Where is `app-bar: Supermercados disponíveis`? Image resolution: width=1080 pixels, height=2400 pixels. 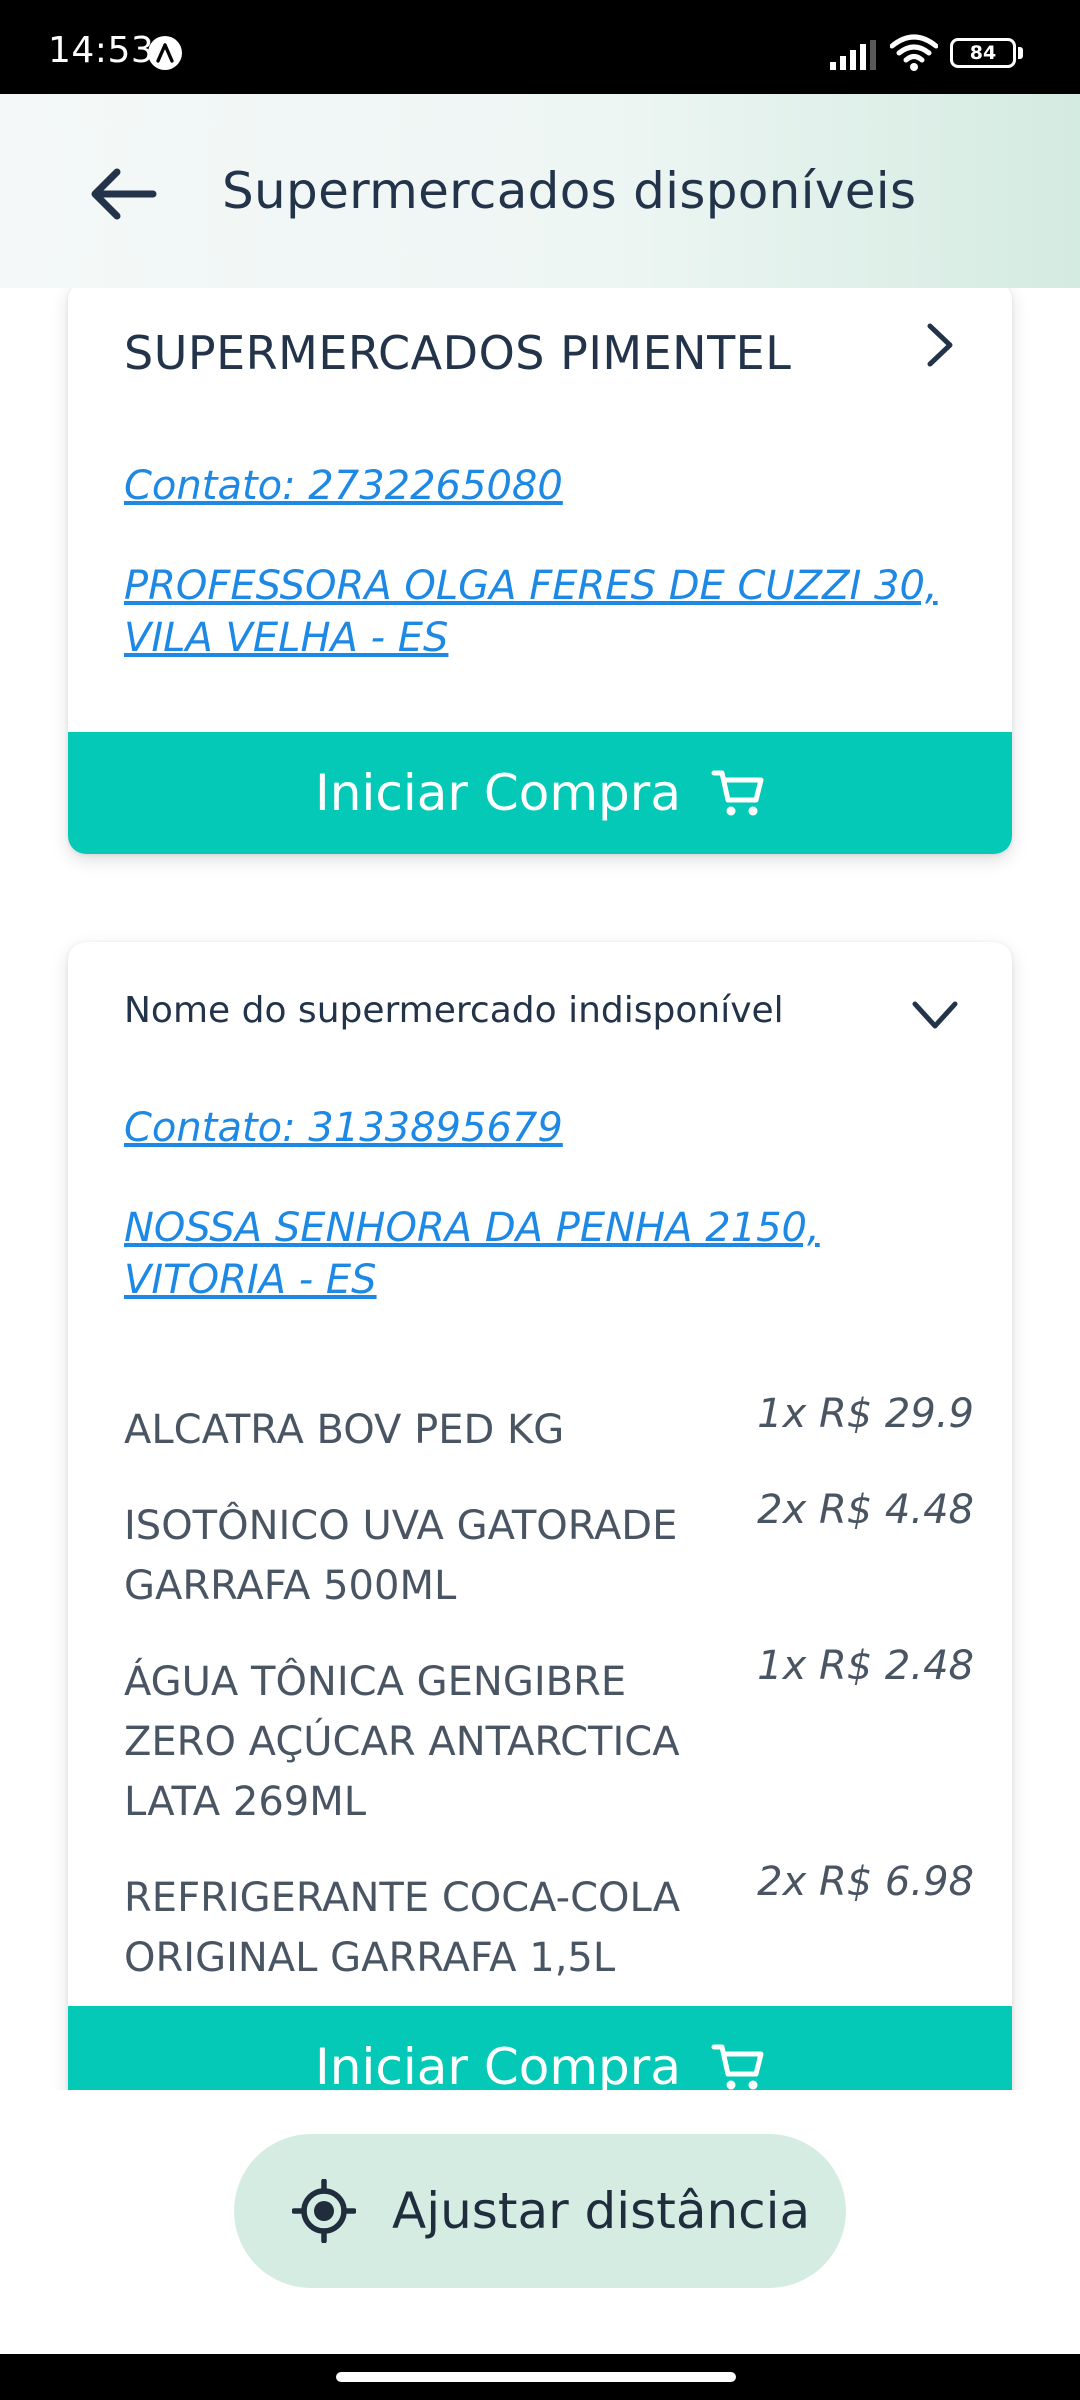
app-bar: Supermercados disponíveis is located at coordinates (540, 191).